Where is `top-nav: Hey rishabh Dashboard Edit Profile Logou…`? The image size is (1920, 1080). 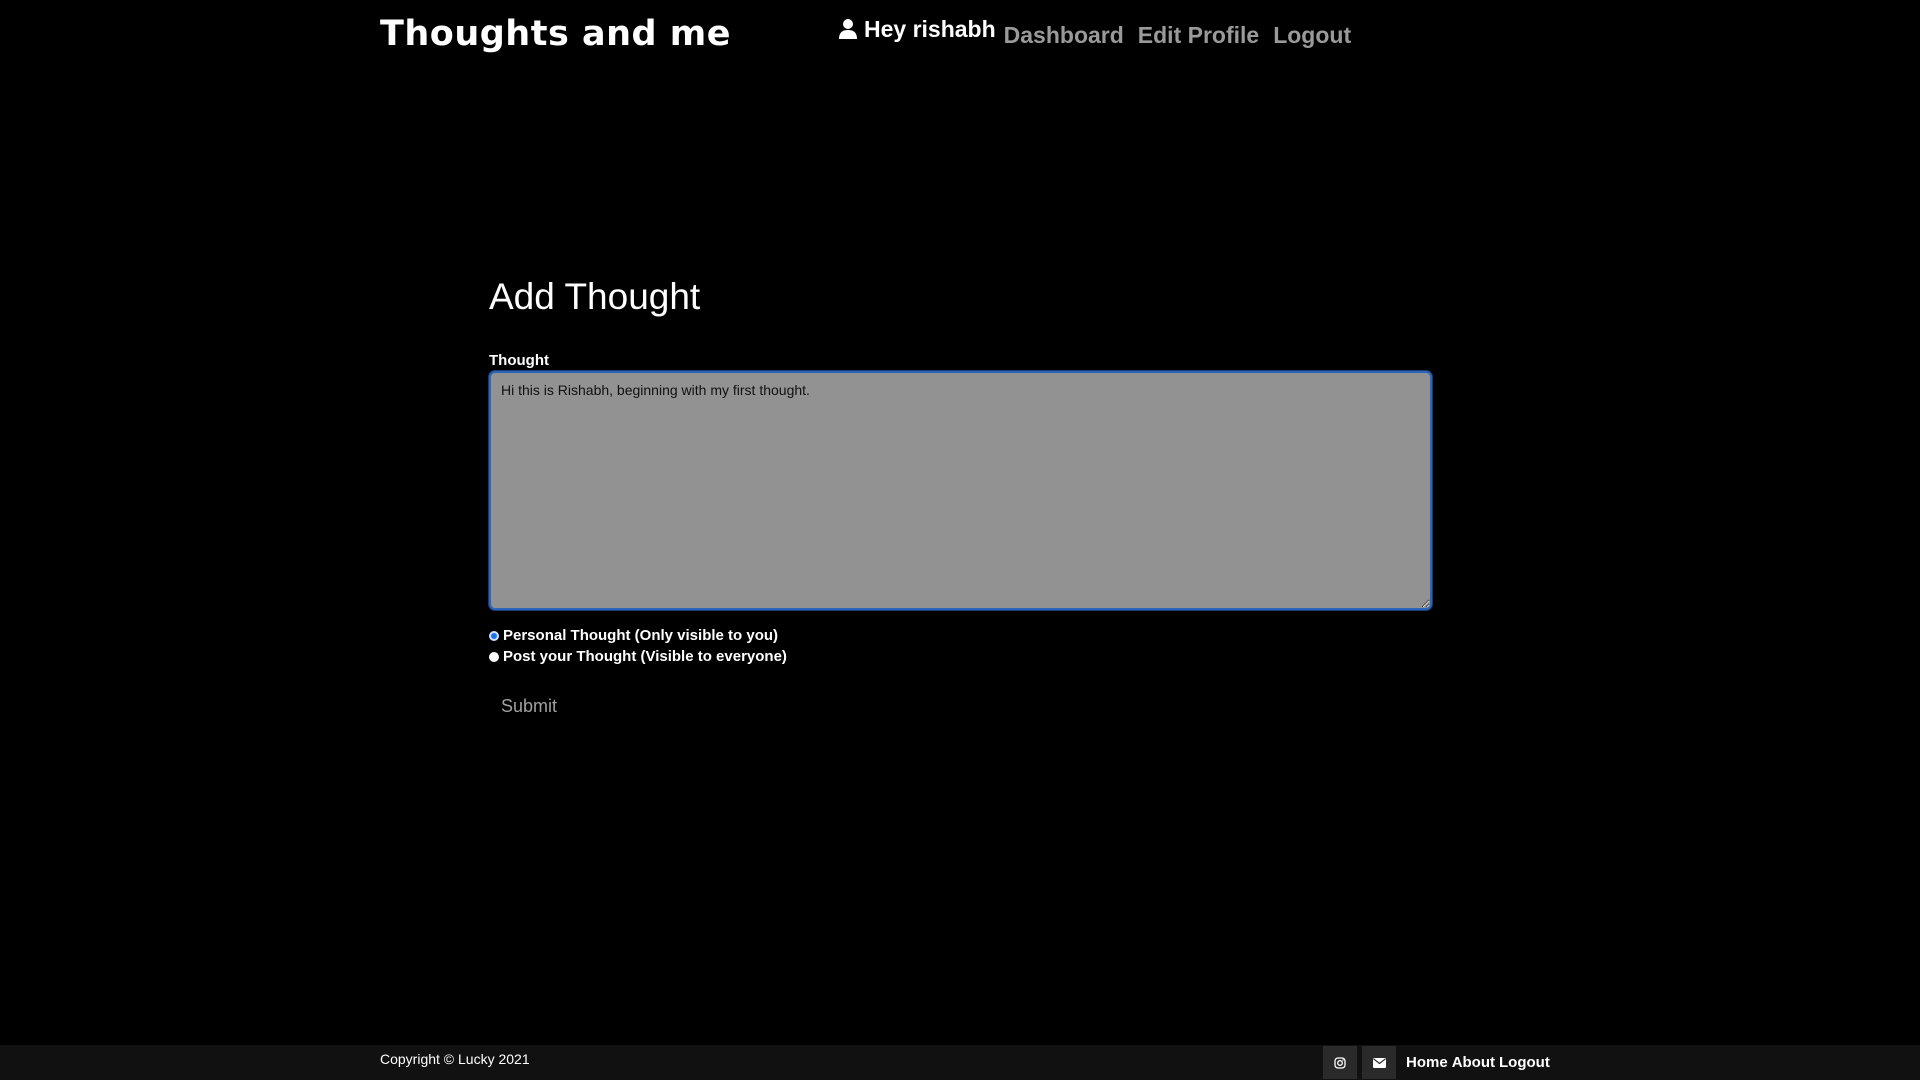
top-nav: Hey rishabh Dashboard Edit Profile Logou… is located at coordinates (1101, 35).